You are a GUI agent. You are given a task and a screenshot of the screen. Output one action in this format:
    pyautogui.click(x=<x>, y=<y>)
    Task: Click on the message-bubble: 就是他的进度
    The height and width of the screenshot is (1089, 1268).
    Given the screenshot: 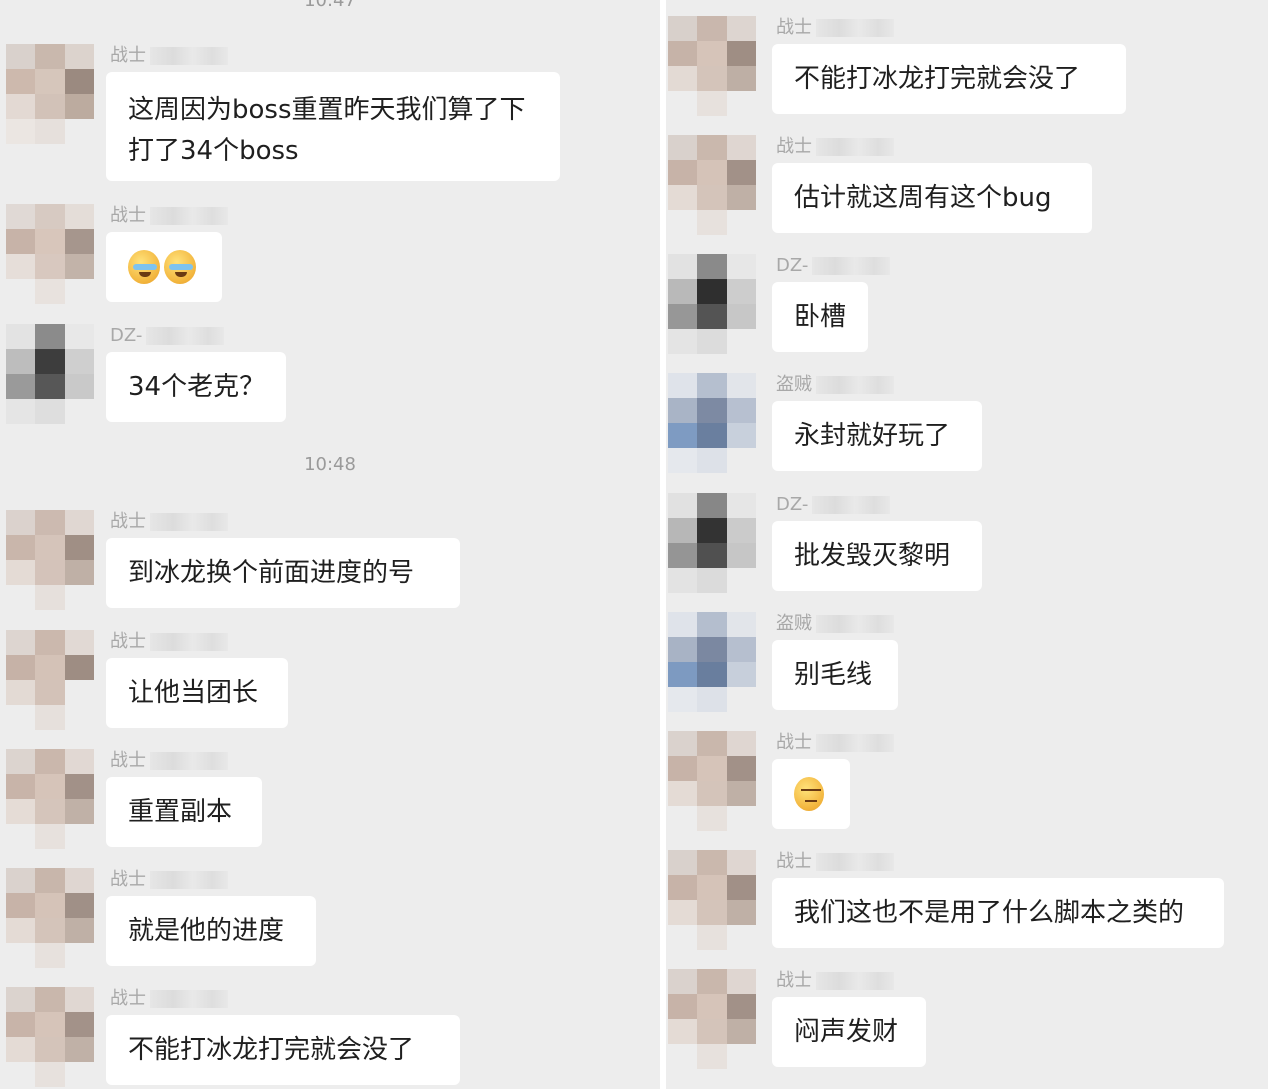 What is the action you would take?
    pyautogui.click(x=211, y=931)
    